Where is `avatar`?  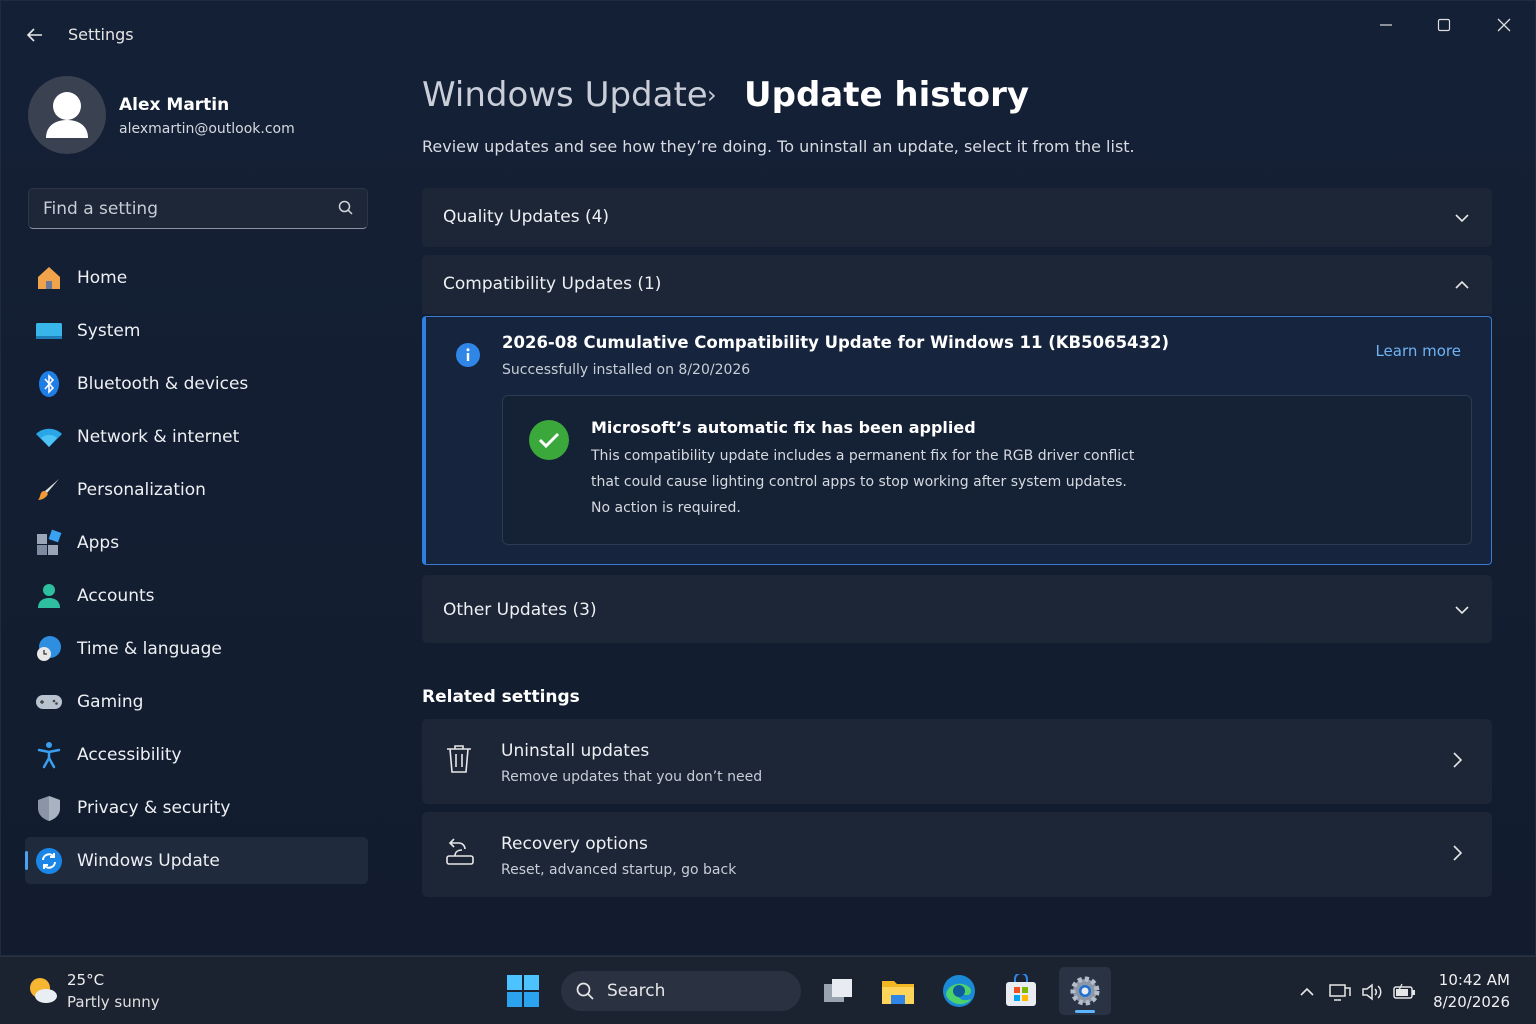
avatar is located at coordinates (67, 115).